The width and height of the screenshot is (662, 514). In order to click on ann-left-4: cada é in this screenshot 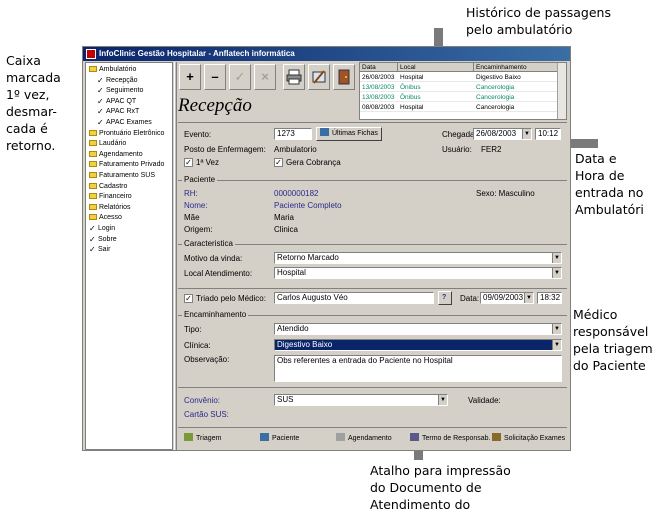, I will do `click(27, 128)`.